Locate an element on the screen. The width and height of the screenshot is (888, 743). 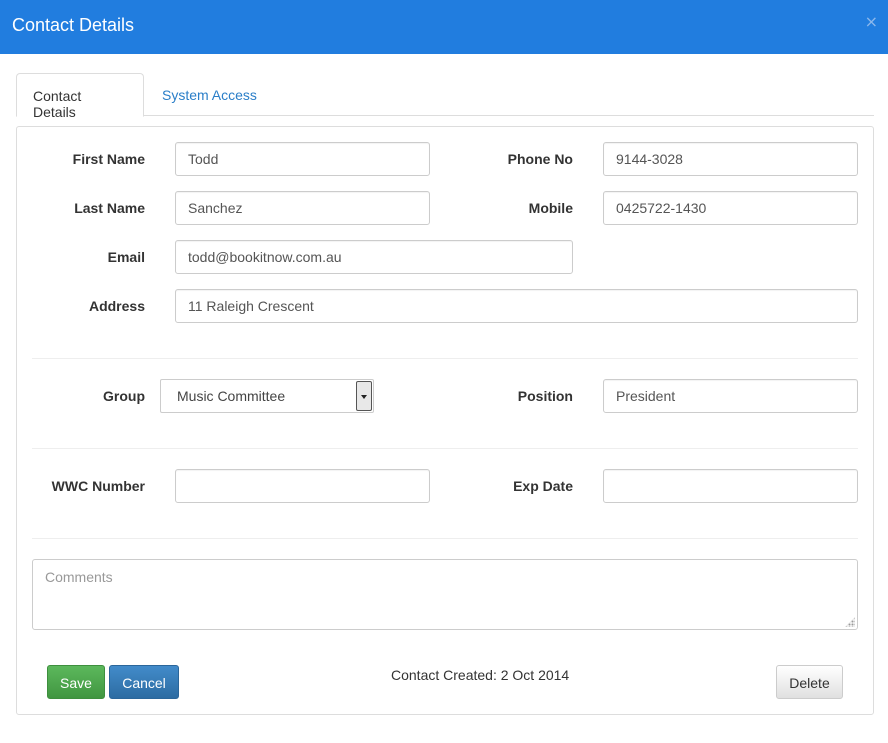
chevron-down-icon is located at coordinates (364, 396).